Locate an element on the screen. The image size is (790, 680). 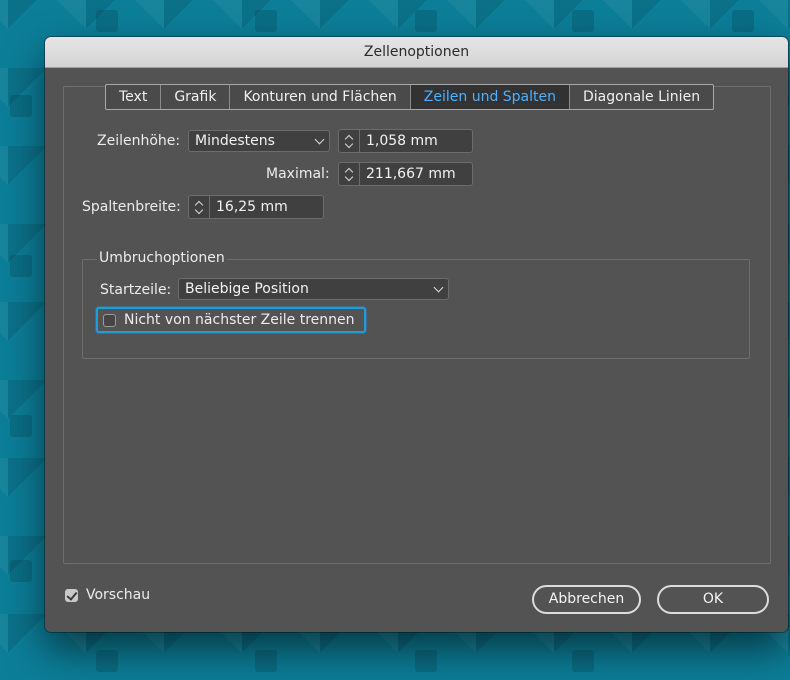
max-height-value: 211,667 mm is located at coordinates (416, 174).